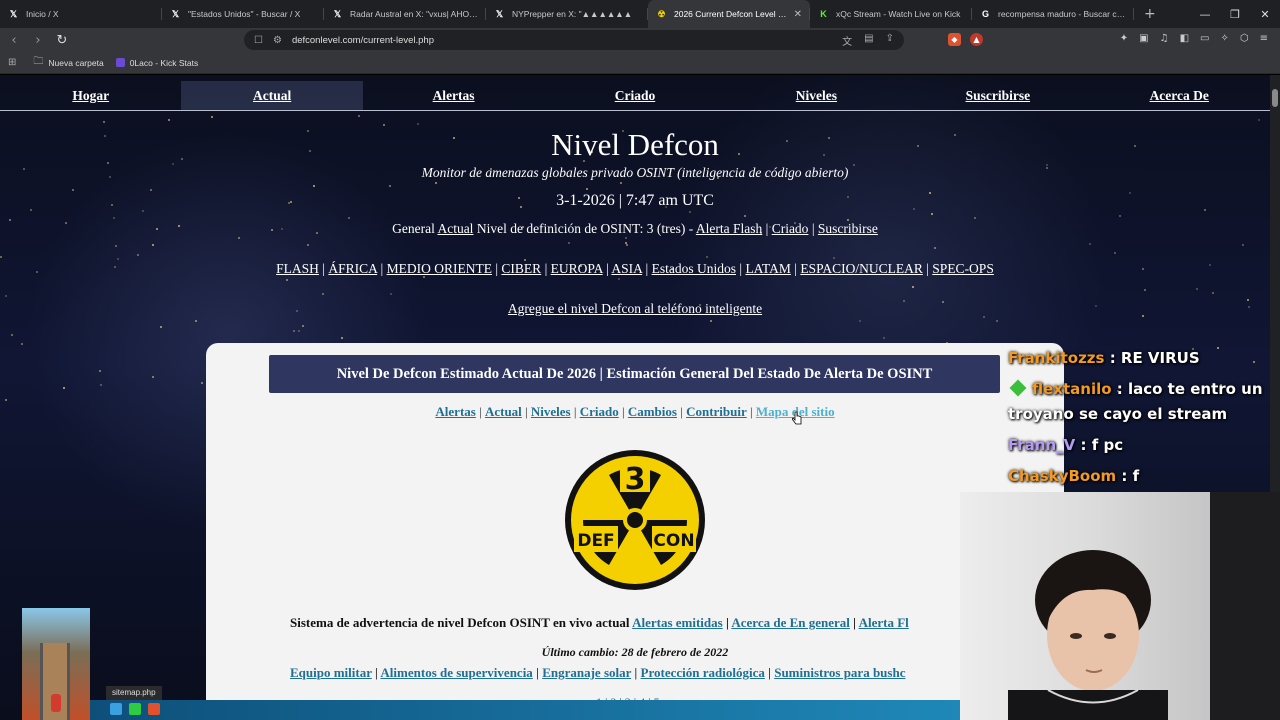 Image resolution: width=1280 pixels, height=720 pixels. What do you see at coordinates (954, 39) in the screenshot?
I see `brave-shield-icon: ◆` at bounding box center [954, 39].